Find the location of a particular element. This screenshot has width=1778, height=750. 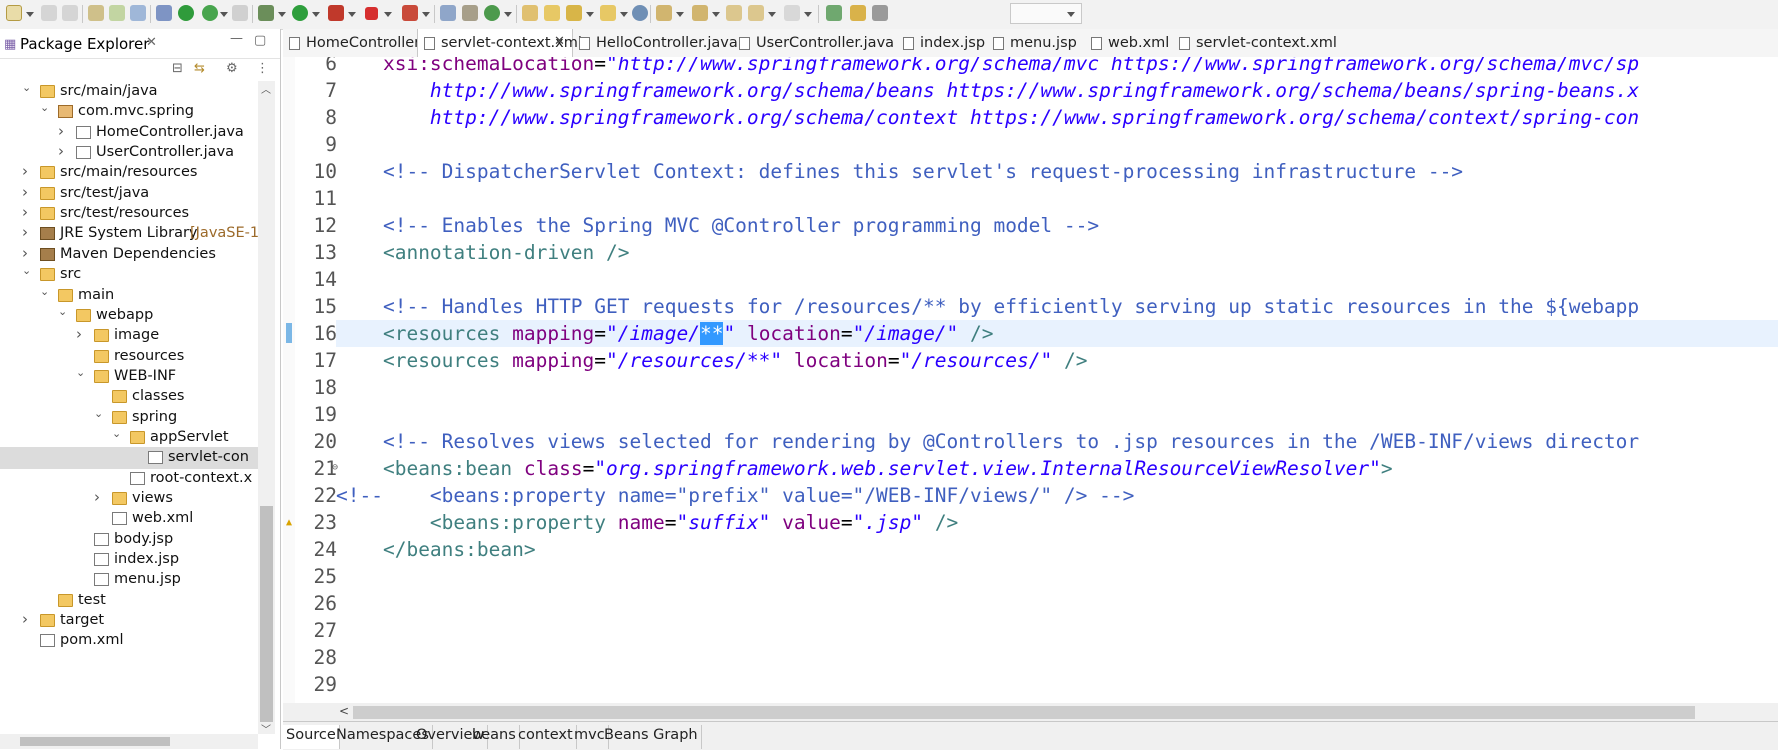

new-dropdown-icon is located at coordinates (30, 14).